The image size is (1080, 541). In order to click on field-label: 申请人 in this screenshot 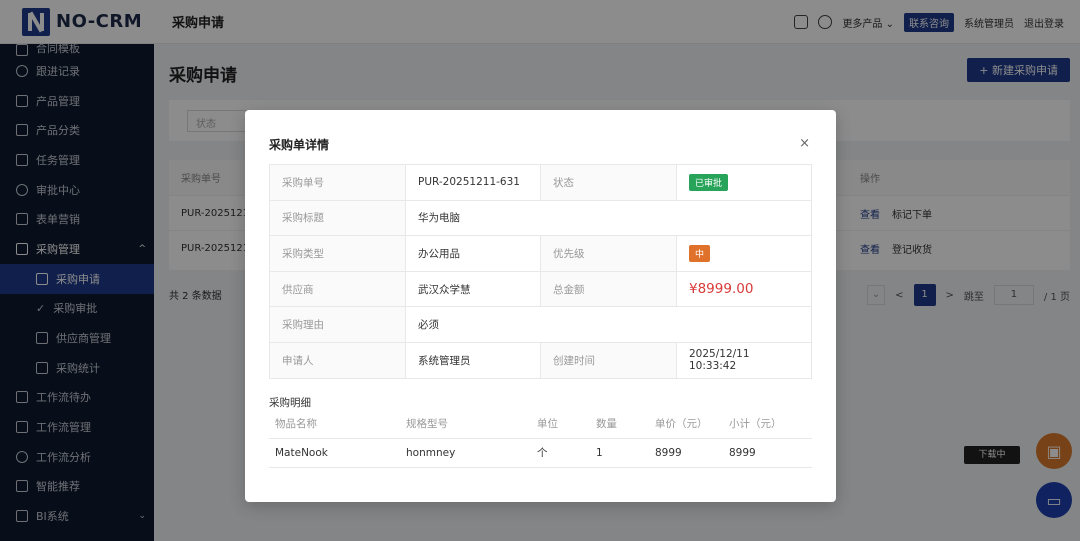, I will do `click(337, 360)`.